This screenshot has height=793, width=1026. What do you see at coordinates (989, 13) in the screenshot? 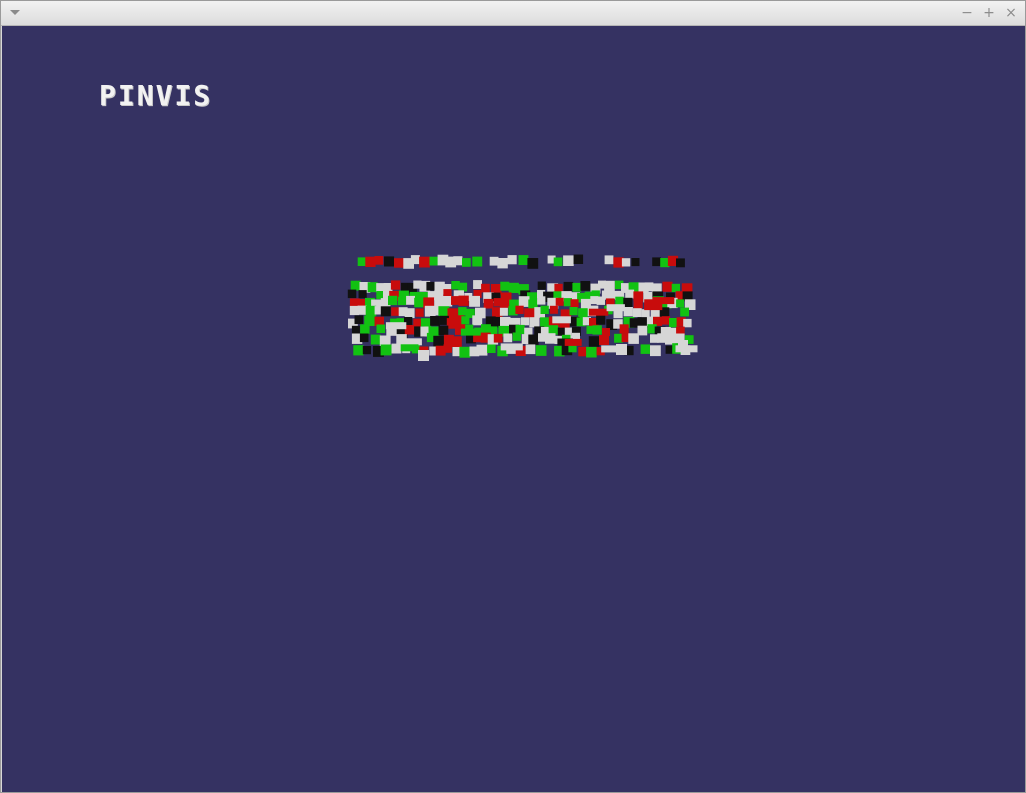
I see `maximize-button: +` at bounding box center [989, 13].